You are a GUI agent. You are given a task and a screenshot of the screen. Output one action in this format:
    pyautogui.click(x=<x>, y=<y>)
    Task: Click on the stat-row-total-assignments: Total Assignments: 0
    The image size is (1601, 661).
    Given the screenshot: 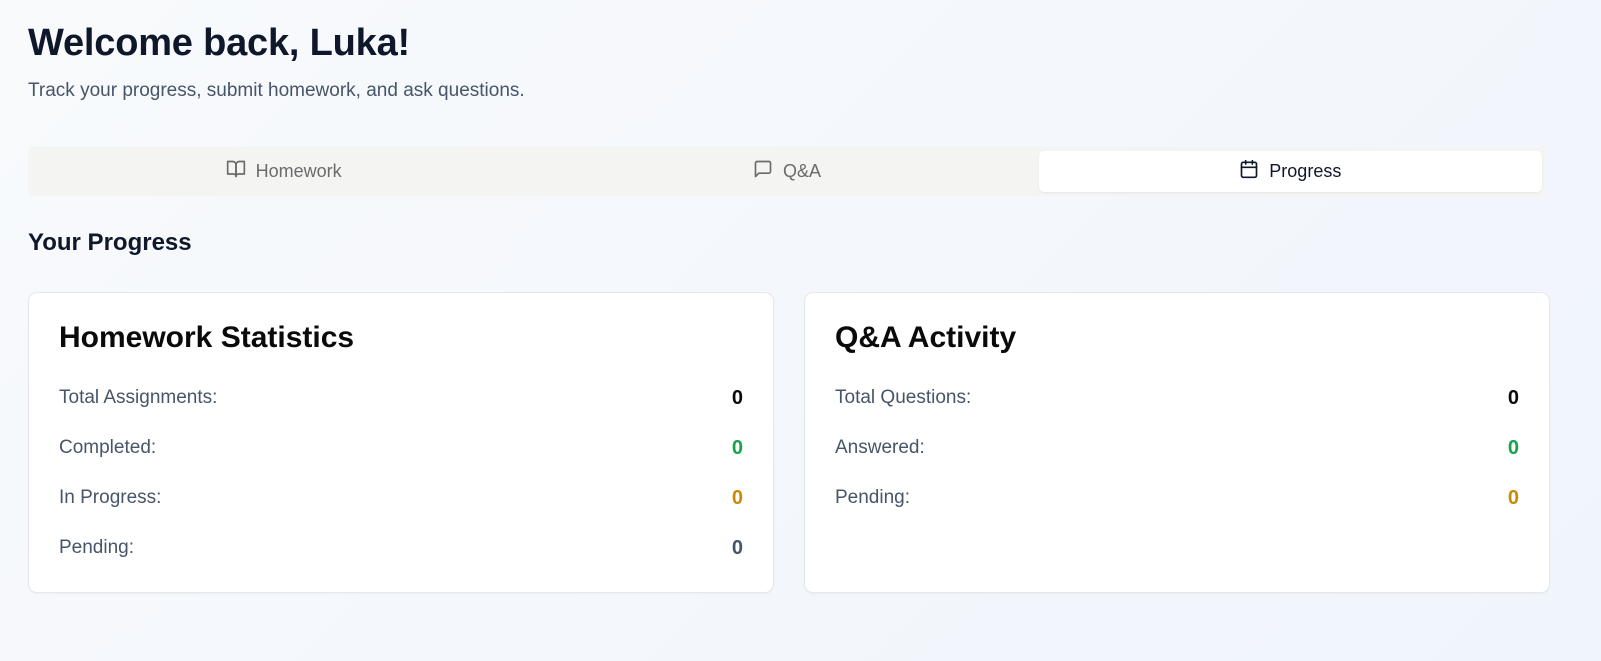 What is the action you would take?
    pyautogui.click(x=401, y=398)
    